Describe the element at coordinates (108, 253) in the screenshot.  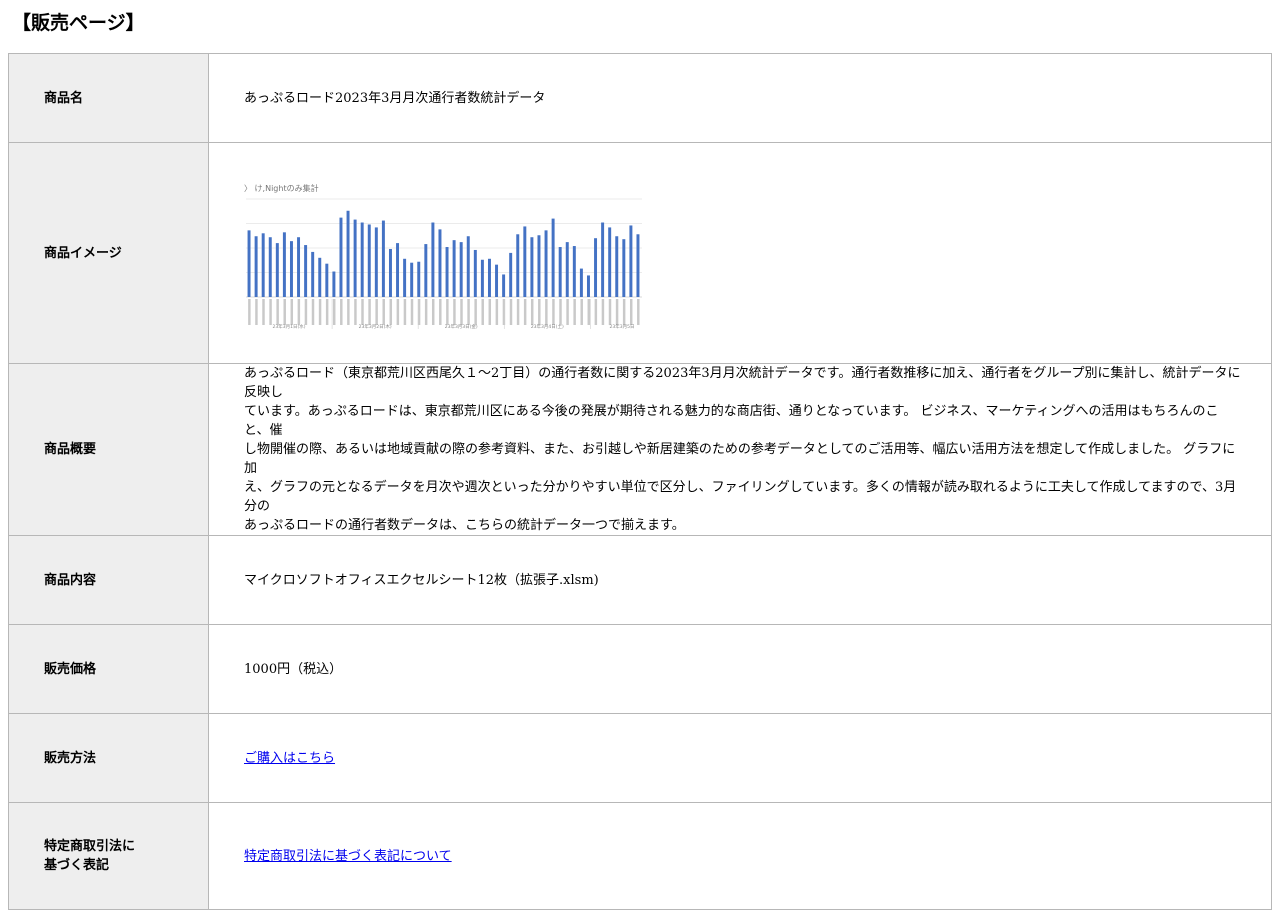
I see `label-product-image: 商品イメージ` at that location.